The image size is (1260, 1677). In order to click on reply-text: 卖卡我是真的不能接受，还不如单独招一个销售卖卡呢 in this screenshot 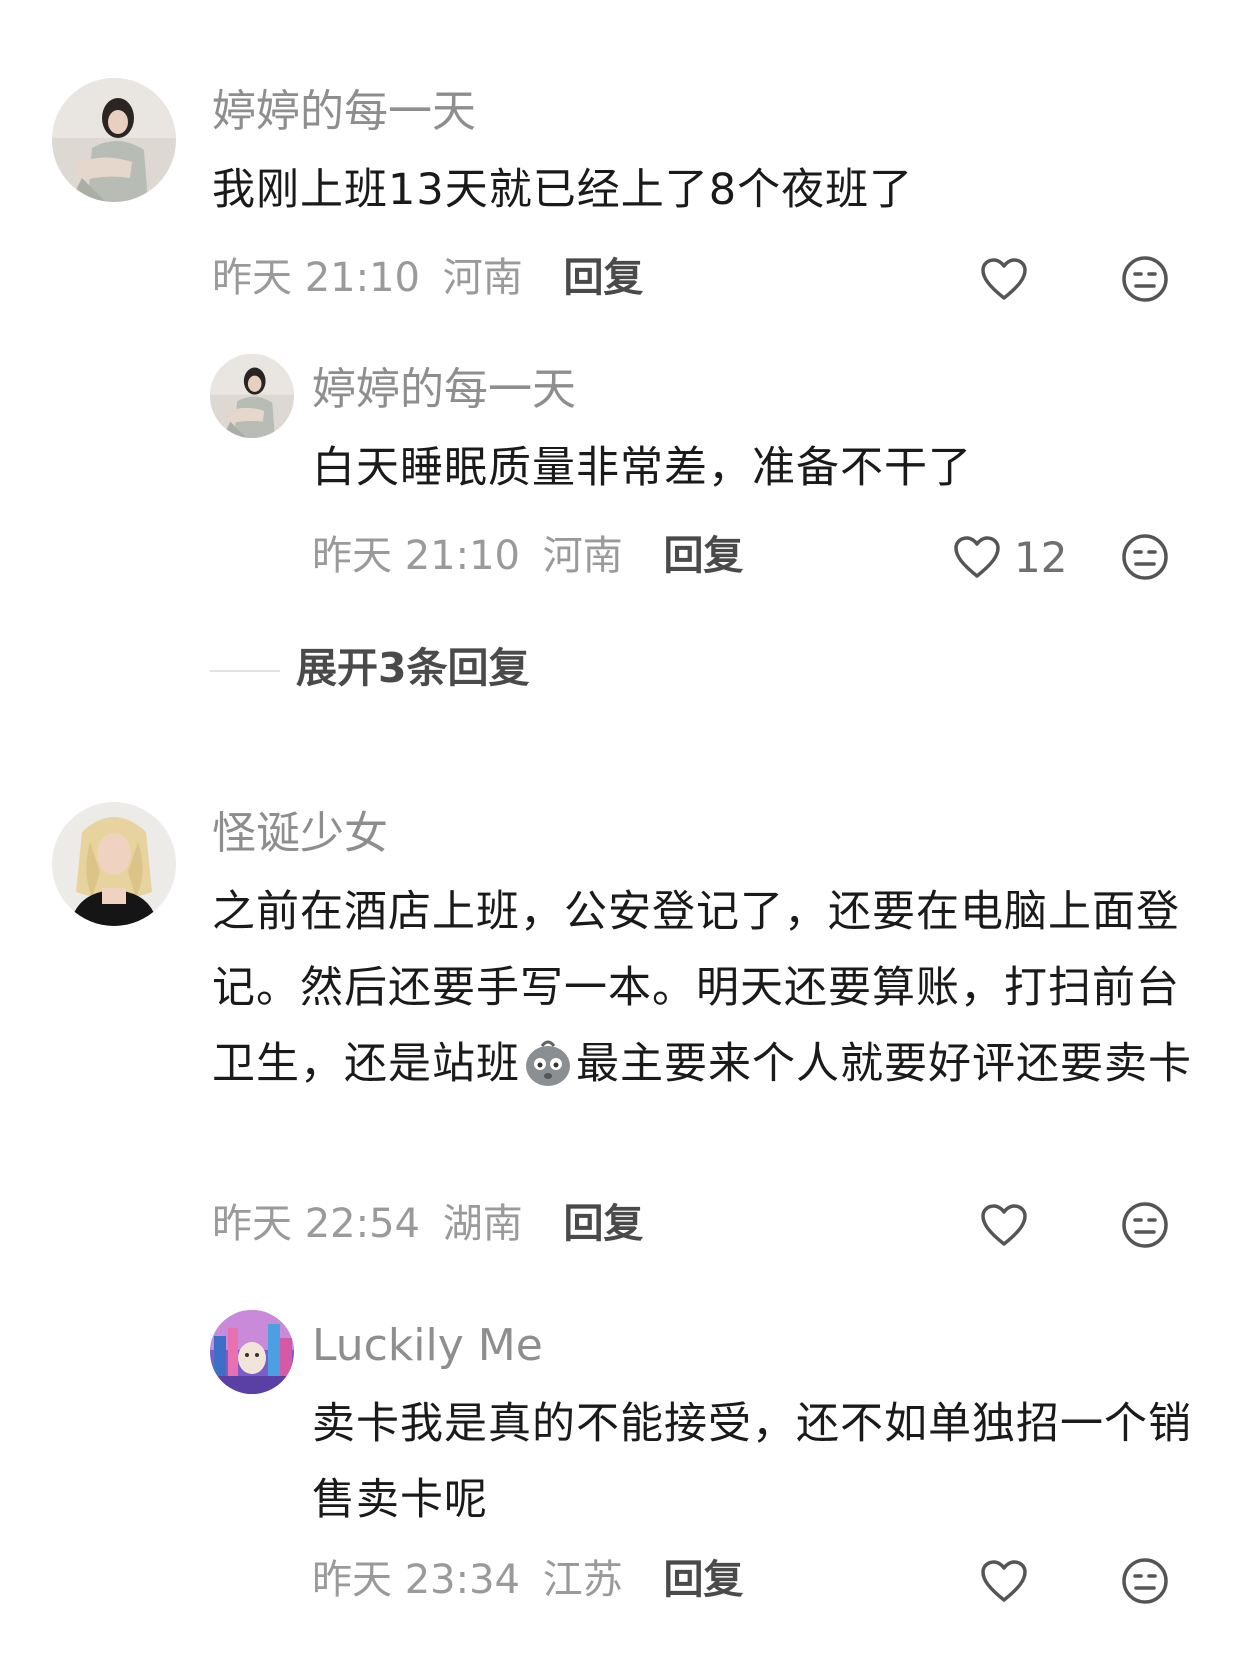, I will do `click(752, 1462)`.